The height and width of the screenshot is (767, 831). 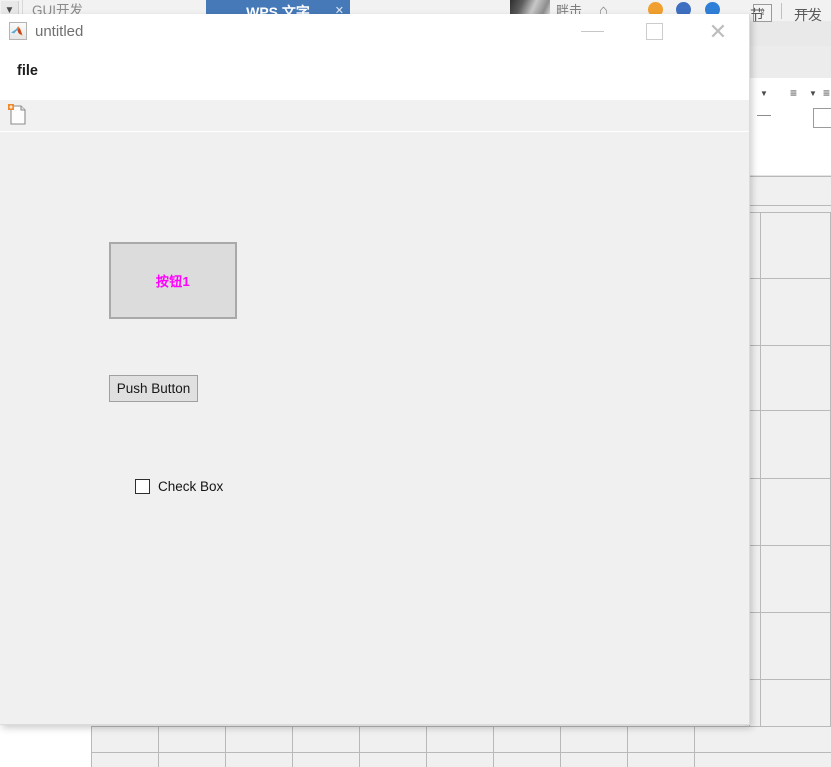 What do you see at coordinates (374, 116) in the screenshot?
I see `toolbar` at bounding box center [374, 116].